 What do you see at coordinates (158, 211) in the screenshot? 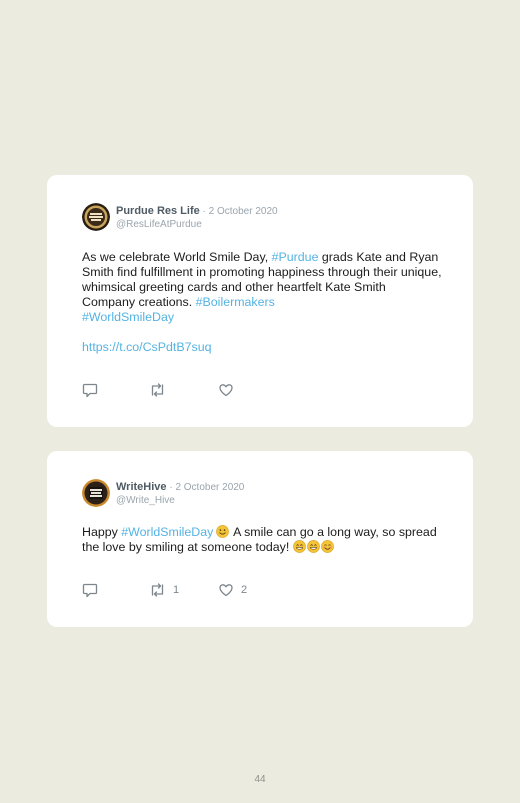
I see `author-name: Purdue Res Life` at bounding box center [158, 211].